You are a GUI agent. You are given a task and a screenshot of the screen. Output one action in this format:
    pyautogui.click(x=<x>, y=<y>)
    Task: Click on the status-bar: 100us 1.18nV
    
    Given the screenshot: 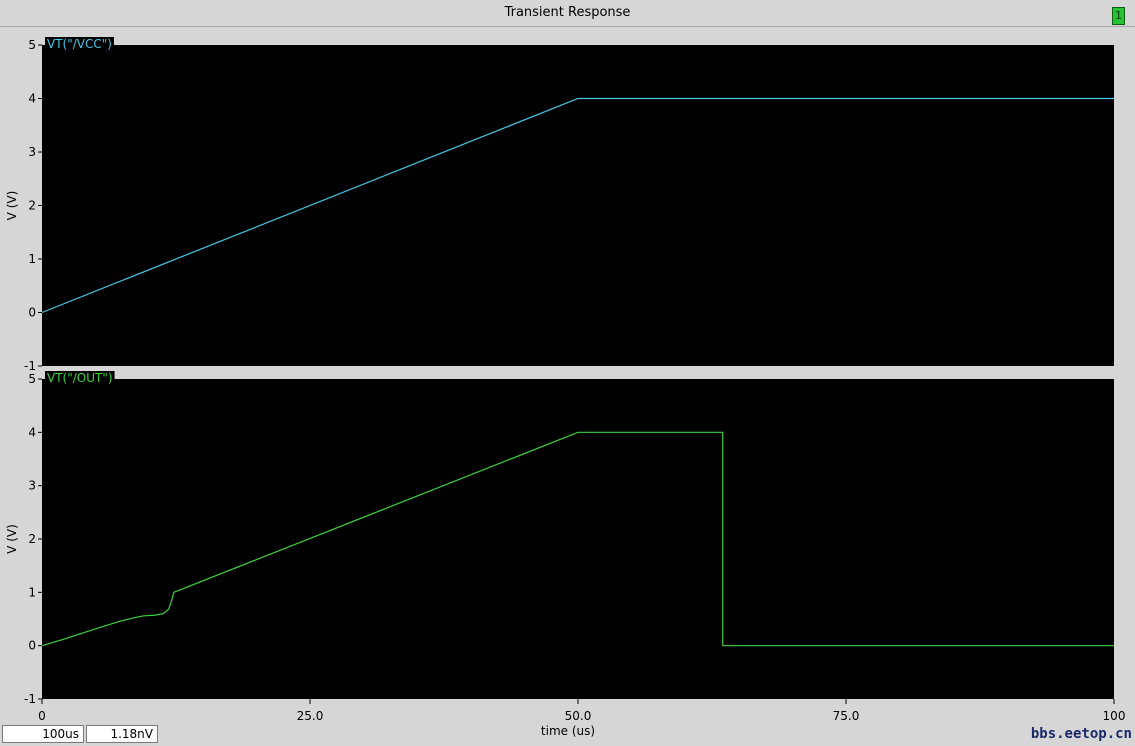 What is the action you would take?
    pyautogui.click(x=81, y=734)
    